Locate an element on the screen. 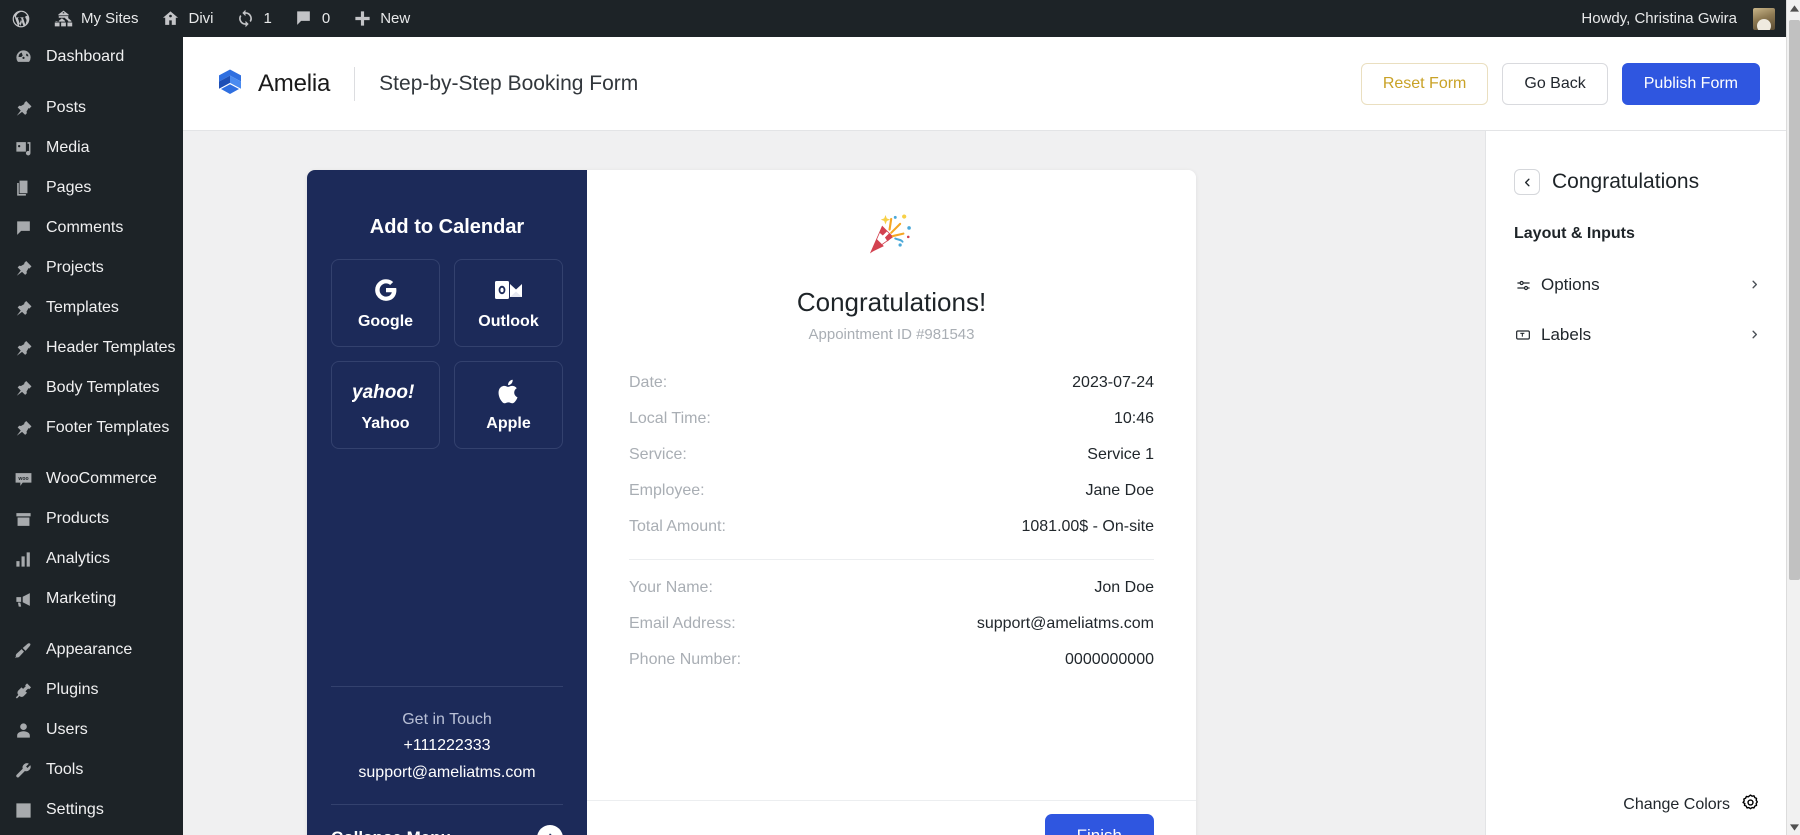 This screenshot has height=835, width=1800. add-to-yahoo-calendar-button: yahoo! Yahoo is located at coordinates (385, 405).